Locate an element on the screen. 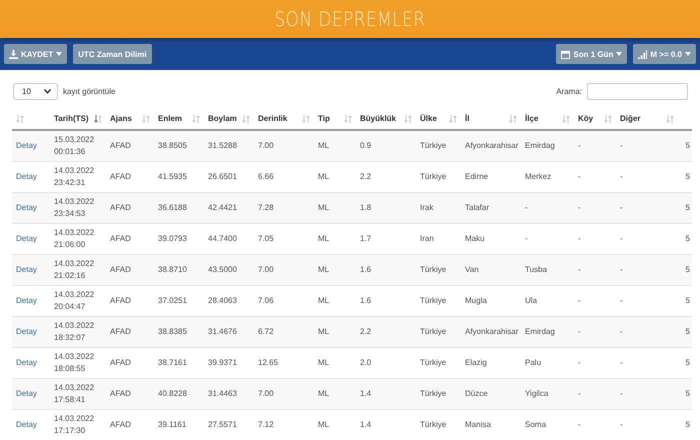 The image size is (700, 440). latitude-cell: 40.8228 is located at coordinates (172, 393).